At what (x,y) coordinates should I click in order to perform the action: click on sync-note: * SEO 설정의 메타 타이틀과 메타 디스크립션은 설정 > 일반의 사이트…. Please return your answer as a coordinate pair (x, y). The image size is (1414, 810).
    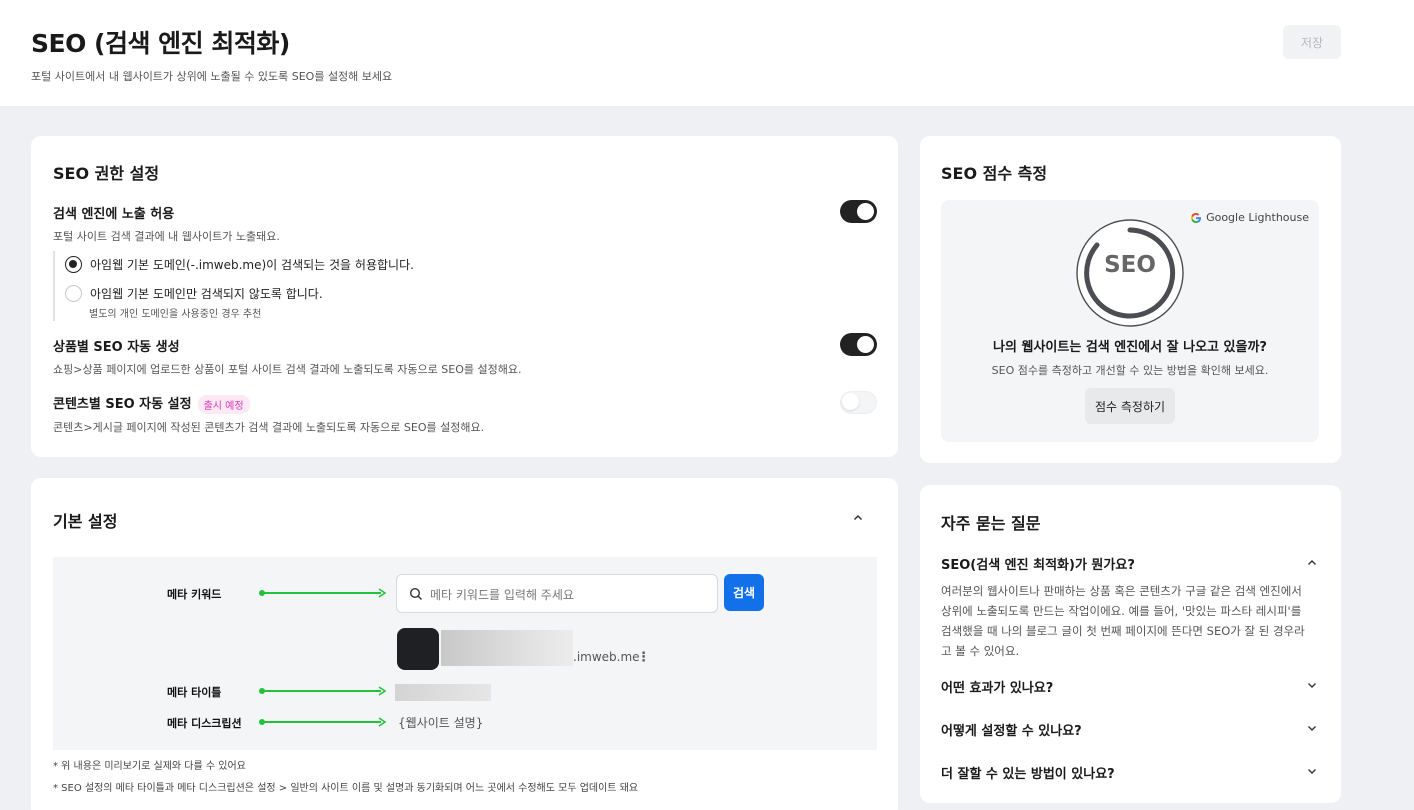
    Looking at the image, I should click on (346, 788).